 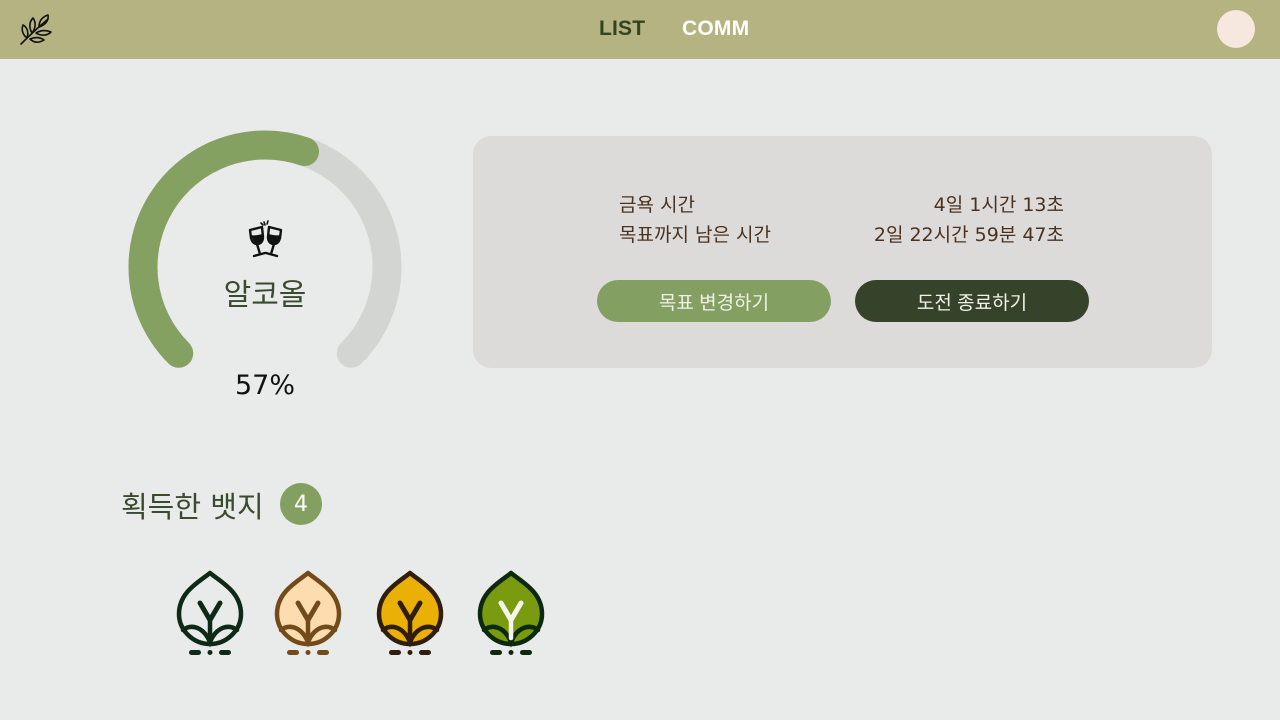 I want to click on category-label: 알코올, so click(x=265, y=295).